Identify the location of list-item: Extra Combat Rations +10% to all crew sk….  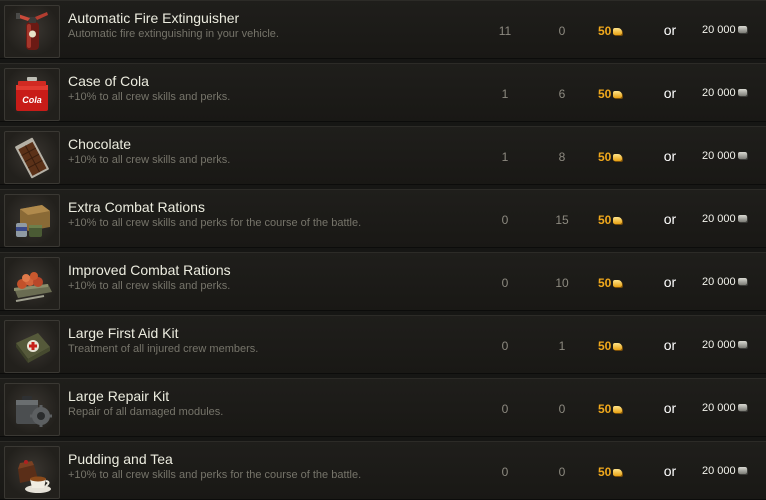
(383, 218).